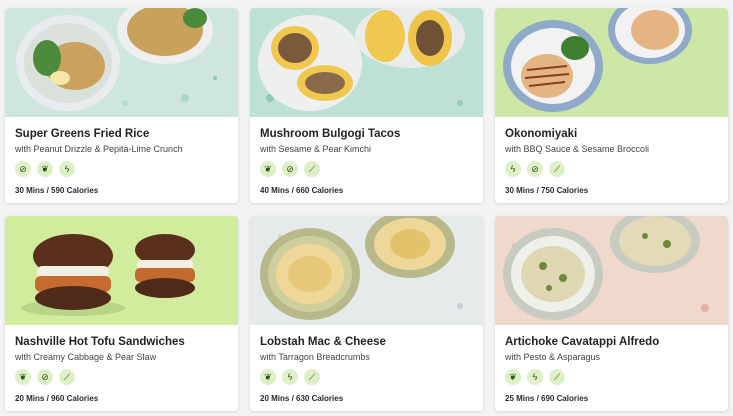 This screenshot has width=733, height=416. Describe the element at coordinates (121, 134) in the screenshot. I see `recipe-title: Super Greens Fried Rice` at that location.